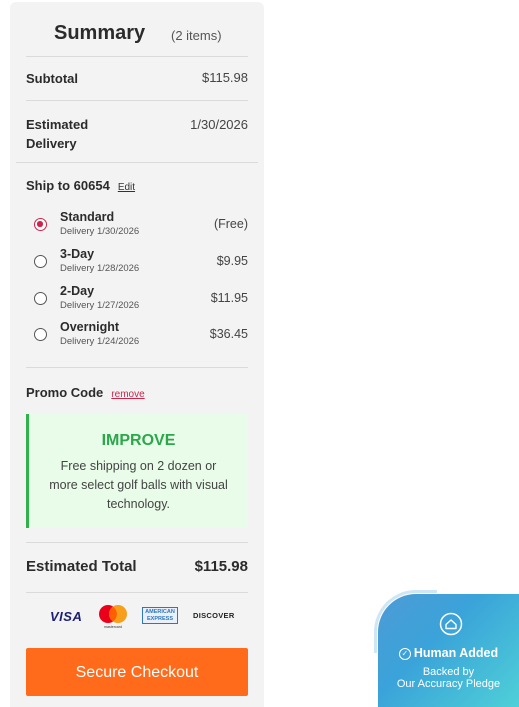  I want to click on estimated-total-value: $115.98, so click(221, 566).